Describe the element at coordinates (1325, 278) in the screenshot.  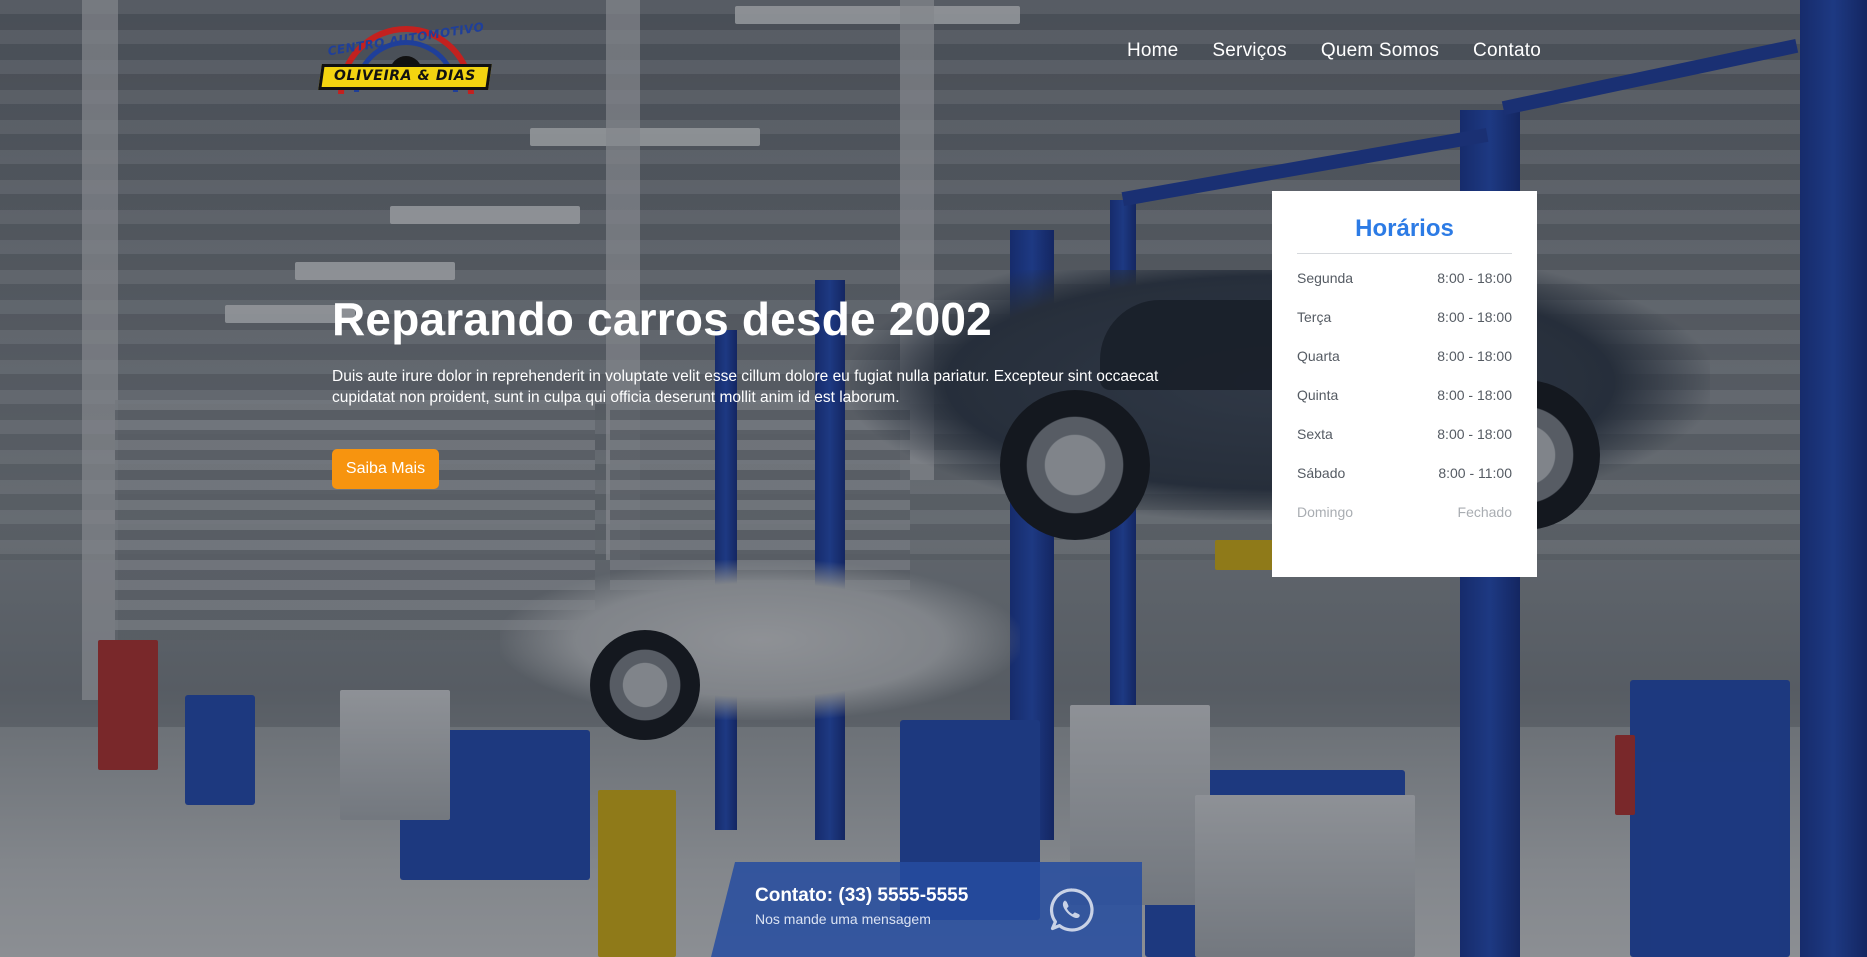
I see `hours-day: Segunda` at that location.